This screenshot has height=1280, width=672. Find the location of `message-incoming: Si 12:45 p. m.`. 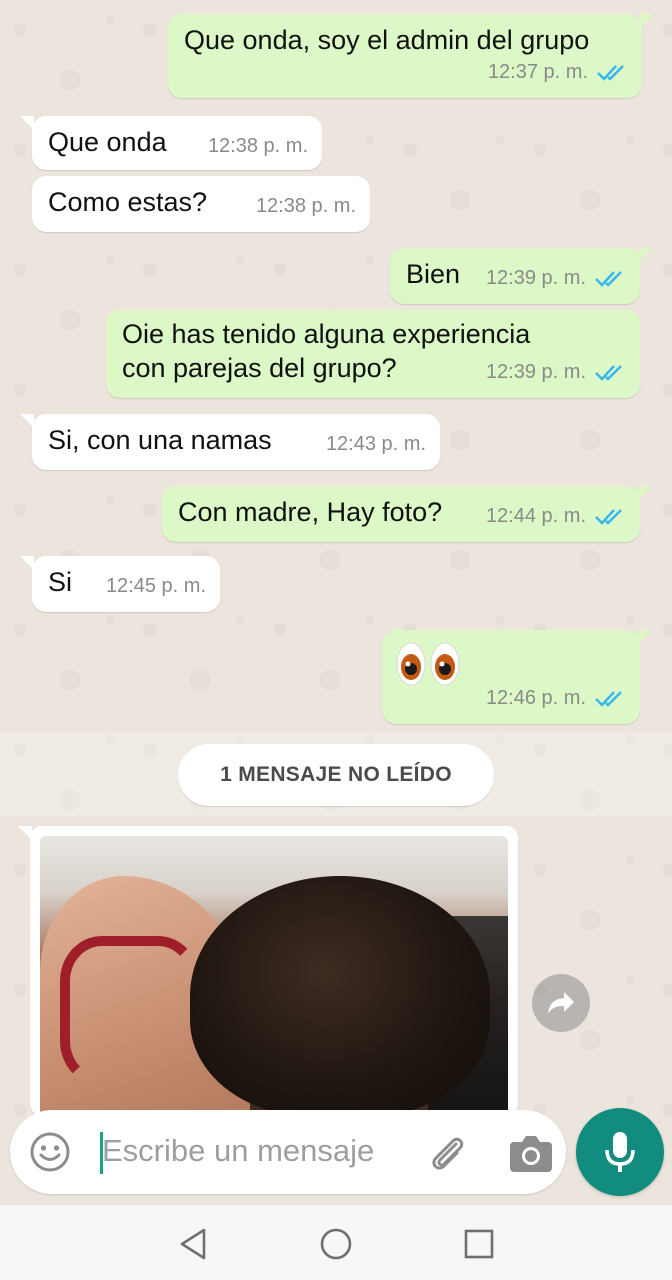

message-incoming: Si 12:45 p. m. is located at coordinates (120, 584).